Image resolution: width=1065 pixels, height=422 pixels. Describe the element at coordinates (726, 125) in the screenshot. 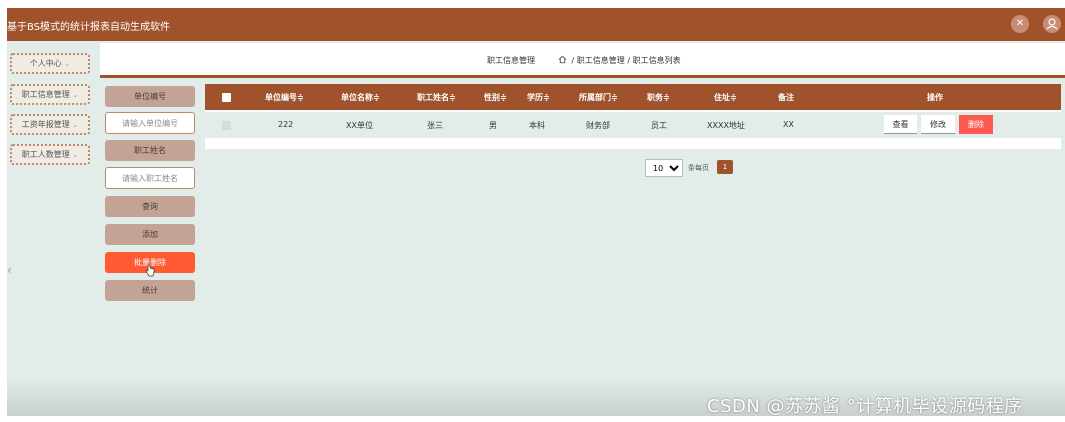

I see `cell-address: XXXX地址` at that location.